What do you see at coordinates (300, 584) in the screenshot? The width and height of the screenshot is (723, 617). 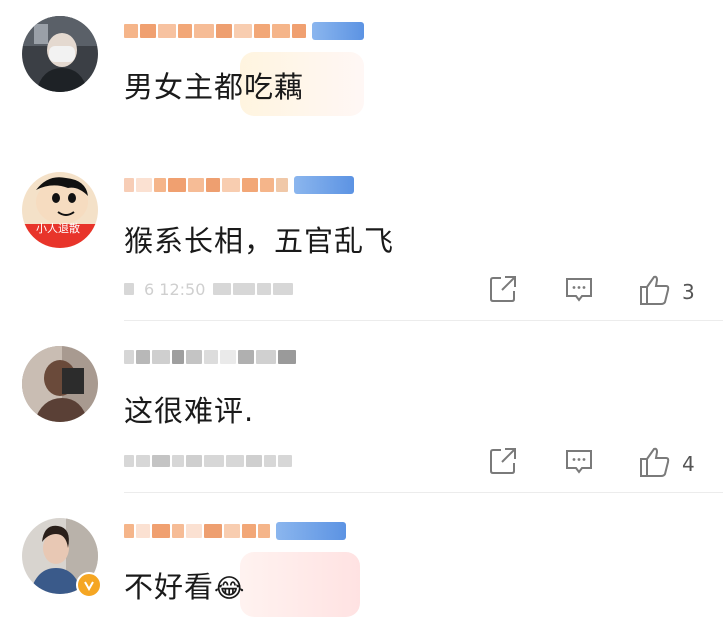 I see `decorative-bubble` at bounding box center [300, 584].